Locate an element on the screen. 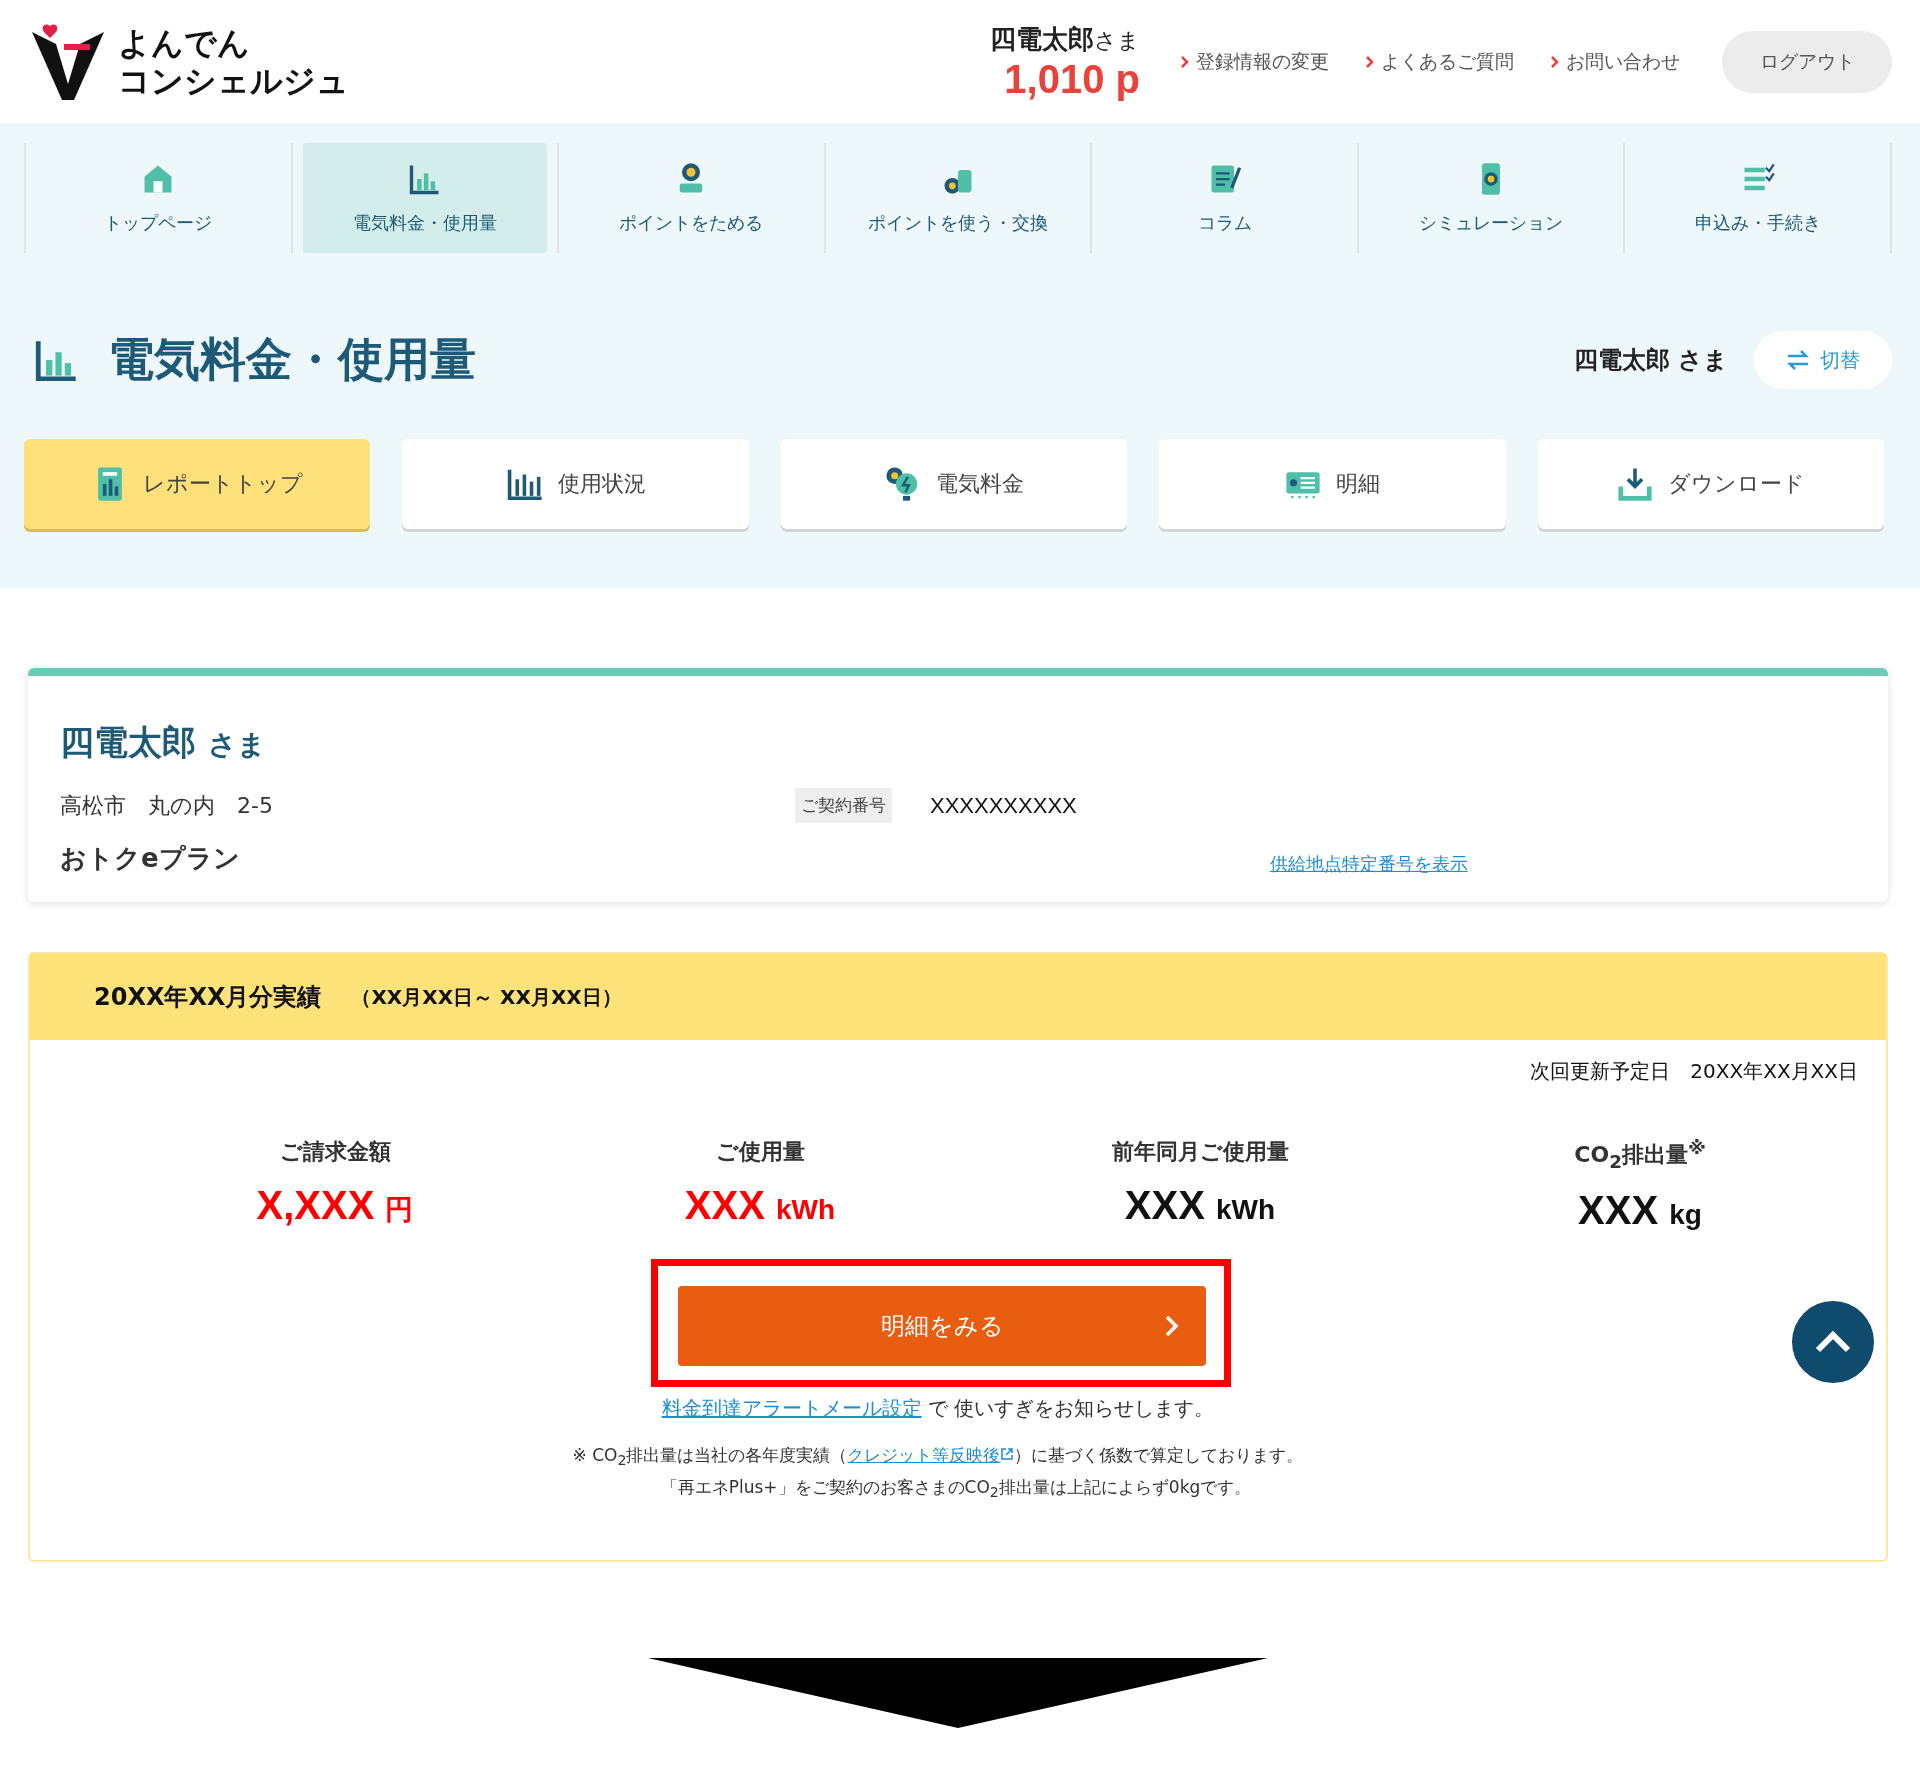 The height and width of the screenshot is (1772, 1920). metric-label: ご請求金額 is located at coordinates (335, 1152).